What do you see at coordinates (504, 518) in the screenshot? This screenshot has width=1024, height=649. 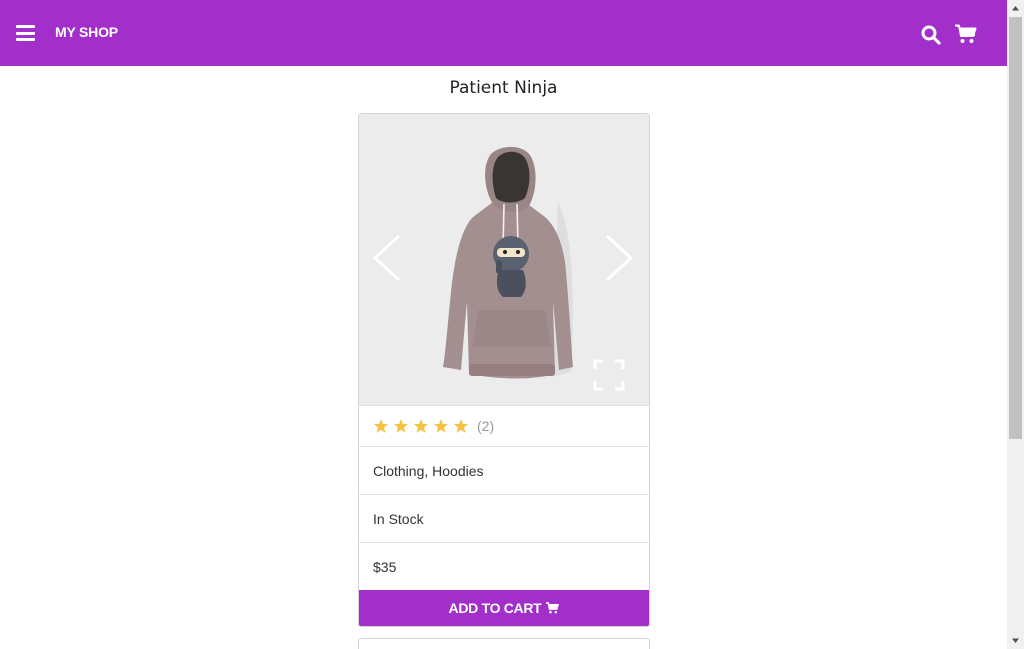 I see `stock-status: In Stock` at bounding box center [504, 518].